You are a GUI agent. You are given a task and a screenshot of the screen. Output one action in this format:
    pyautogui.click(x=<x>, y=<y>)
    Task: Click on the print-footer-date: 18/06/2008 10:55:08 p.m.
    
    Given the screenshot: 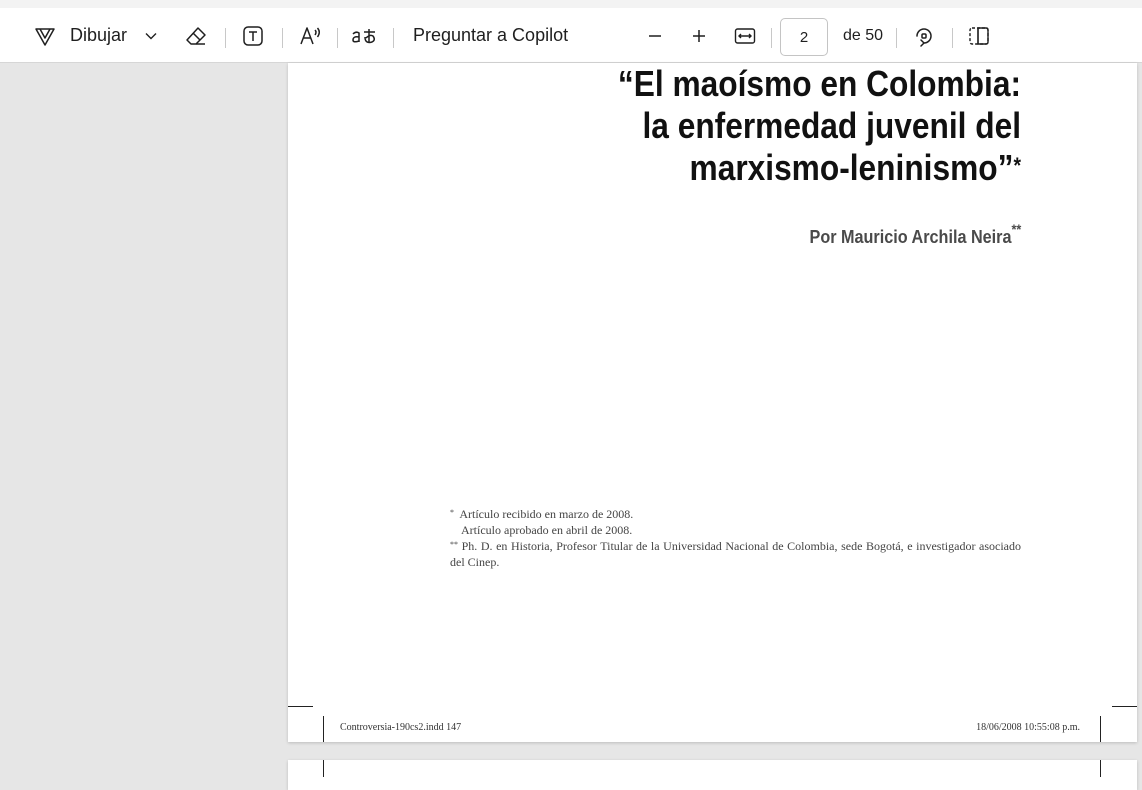 What is the action you would take?
    pyautogui.click(x=1028, y=727)
    